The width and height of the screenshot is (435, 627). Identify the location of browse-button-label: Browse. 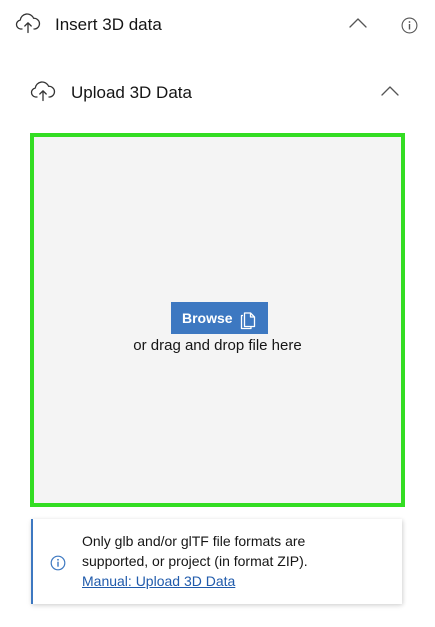
(207, 318).